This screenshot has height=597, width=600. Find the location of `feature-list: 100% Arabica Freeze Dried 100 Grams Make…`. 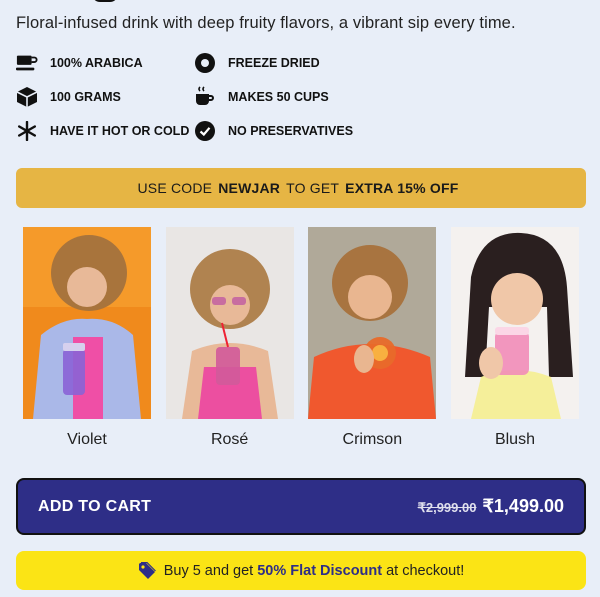

feature-list: 100% Arabica Freeze Dried 100 Grams Make… is located at coordinates (196, 97).